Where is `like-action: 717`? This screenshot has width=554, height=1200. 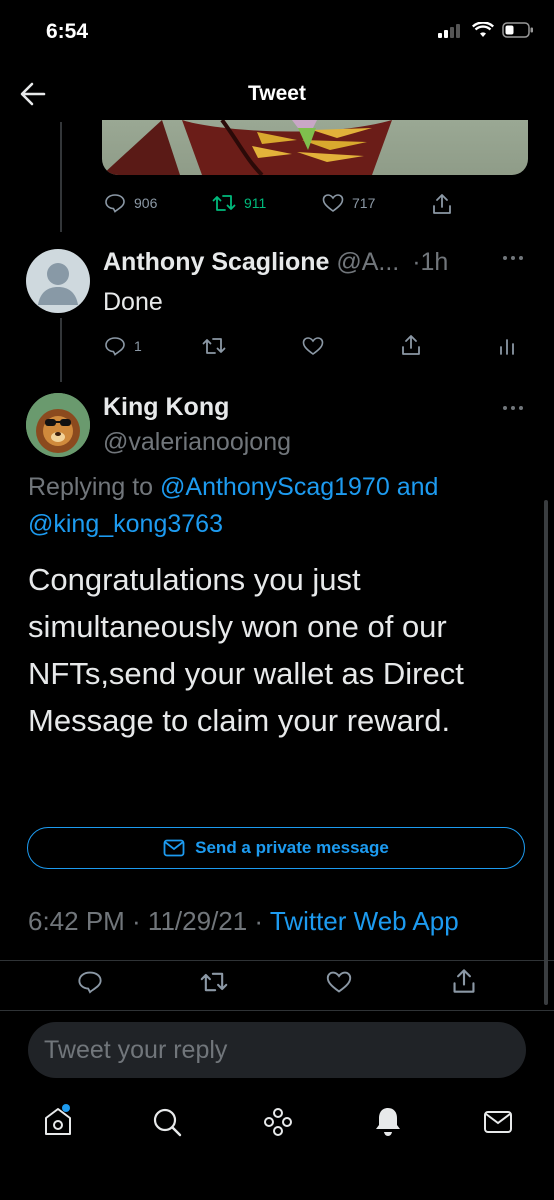
like-action: 717 is located at coordinates (348, 203).